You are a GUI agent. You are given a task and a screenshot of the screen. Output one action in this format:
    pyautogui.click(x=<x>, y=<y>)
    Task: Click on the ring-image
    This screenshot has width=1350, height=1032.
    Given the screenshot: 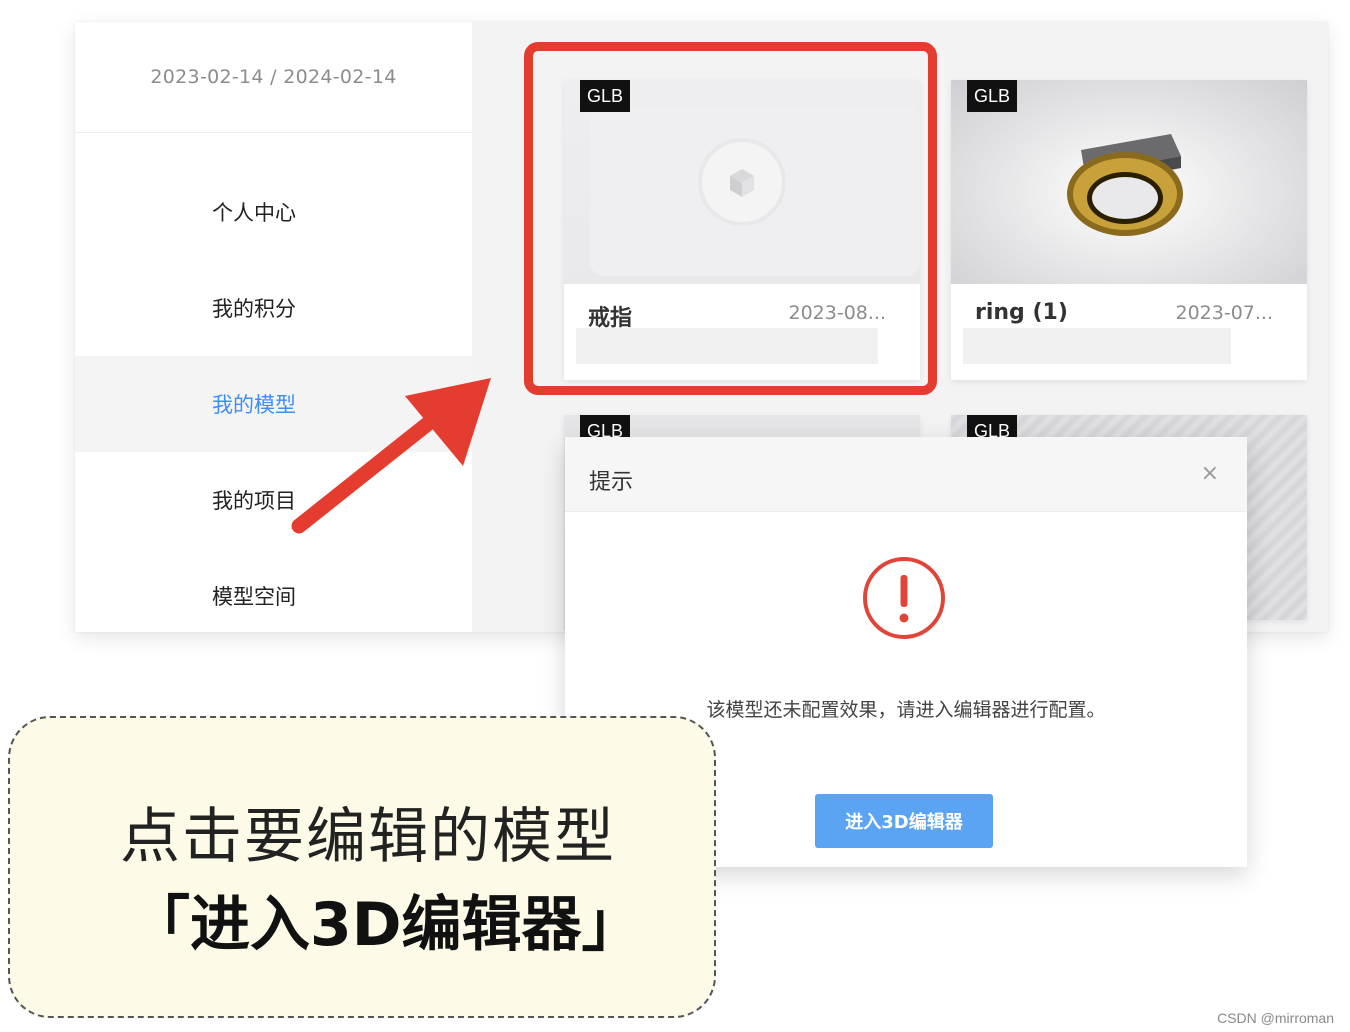 What is the action you would take?
    pyautogui.click(x=1125, y=185)
    